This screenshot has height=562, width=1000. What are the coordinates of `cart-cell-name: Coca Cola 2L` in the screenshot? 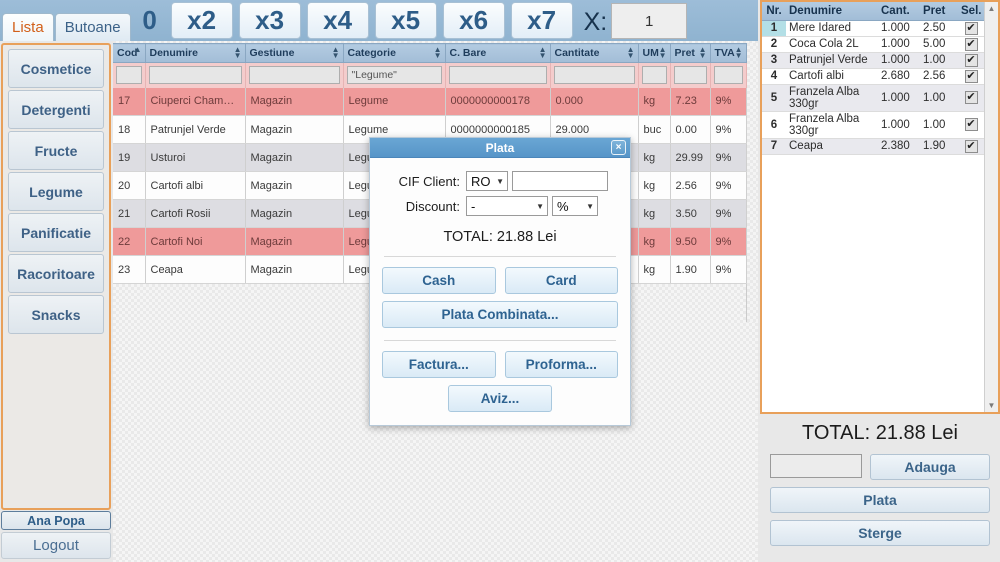 It's located at (832, 44).